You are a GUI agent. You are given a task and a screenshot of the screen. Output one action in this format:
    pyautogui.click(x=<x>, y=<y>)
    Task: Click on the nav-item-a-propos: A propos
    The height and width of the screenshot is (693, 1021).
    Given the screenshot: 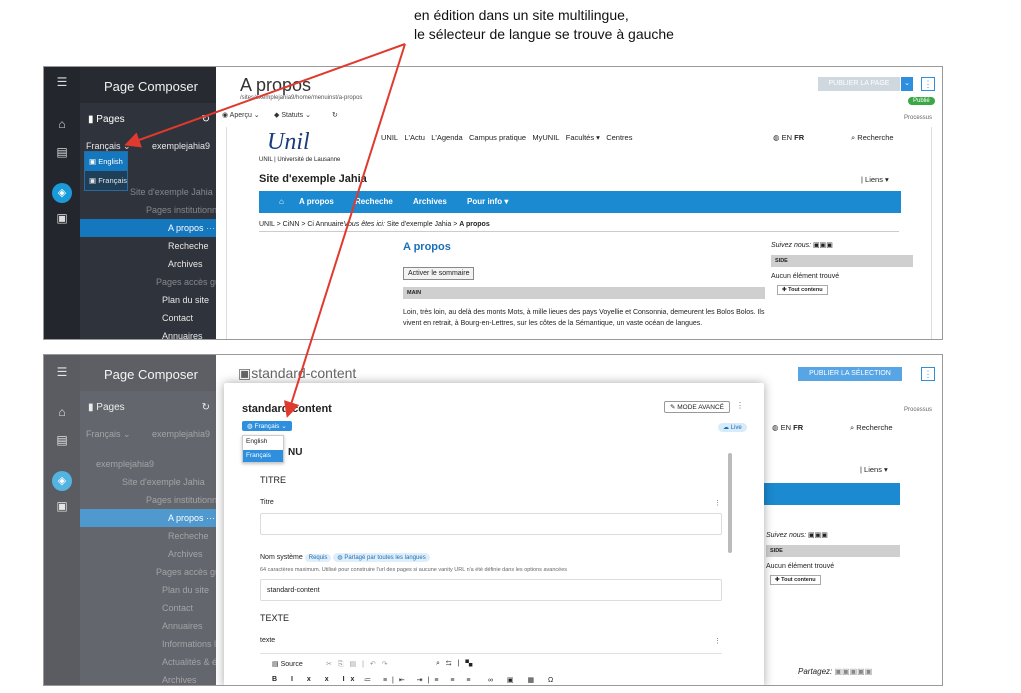 What is the action you would take?
    pyautogui.click(x=316, y=201)
    